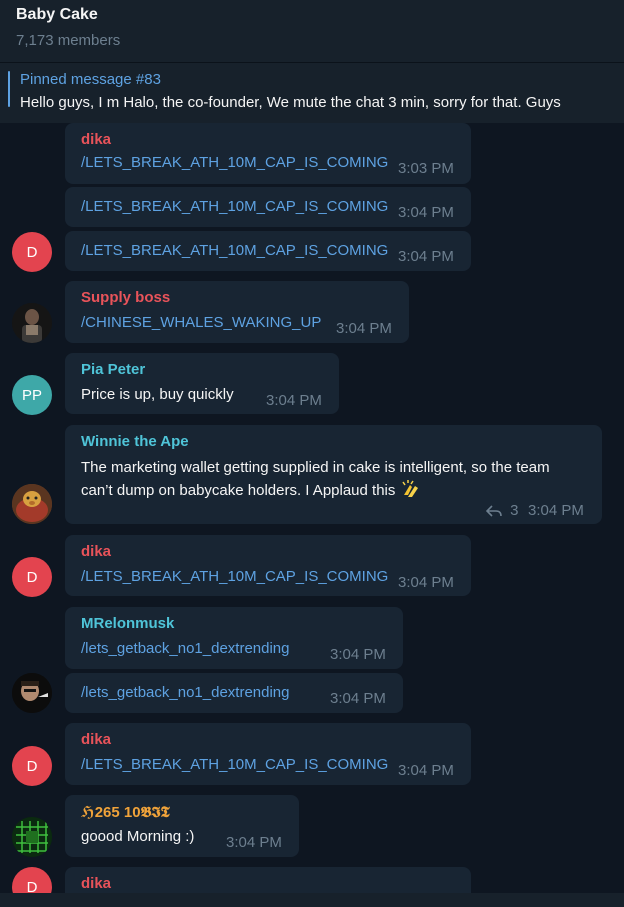 This screenshot has height=907, width=624. What do you see at coordinates (426, 168) in the screenshot?
I see `message-time: 3:03 PM` at bounding box center [426, 168].